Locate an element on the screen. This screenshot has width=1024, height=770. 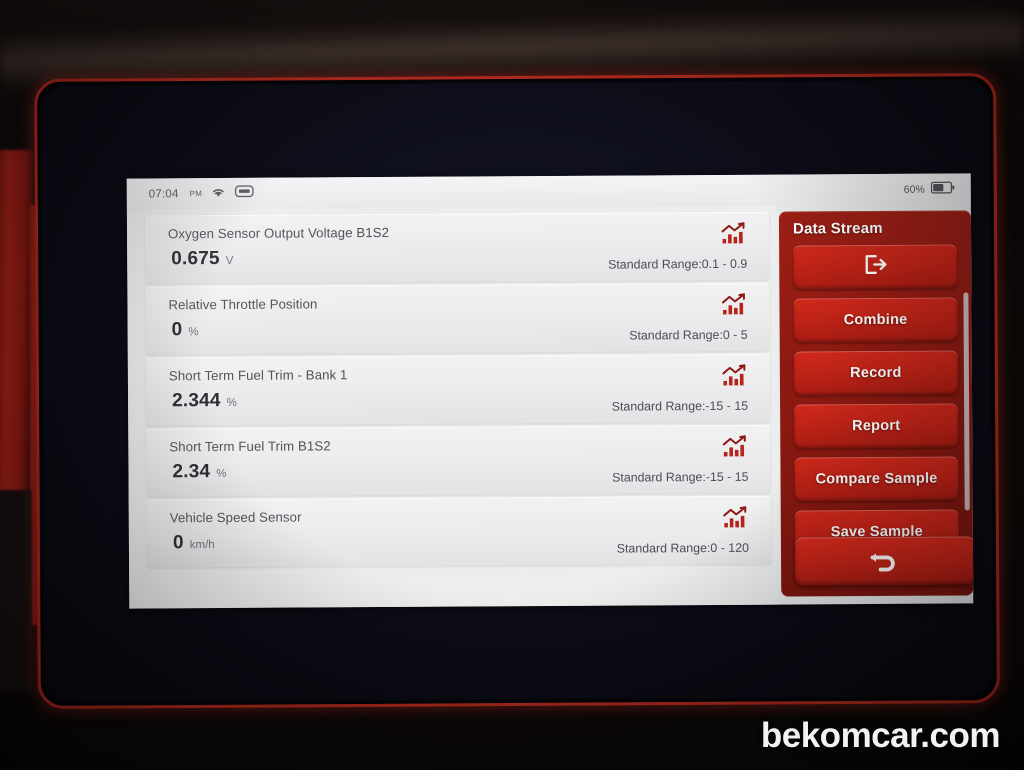
record-button: Record is located at coordinates (876, 373).